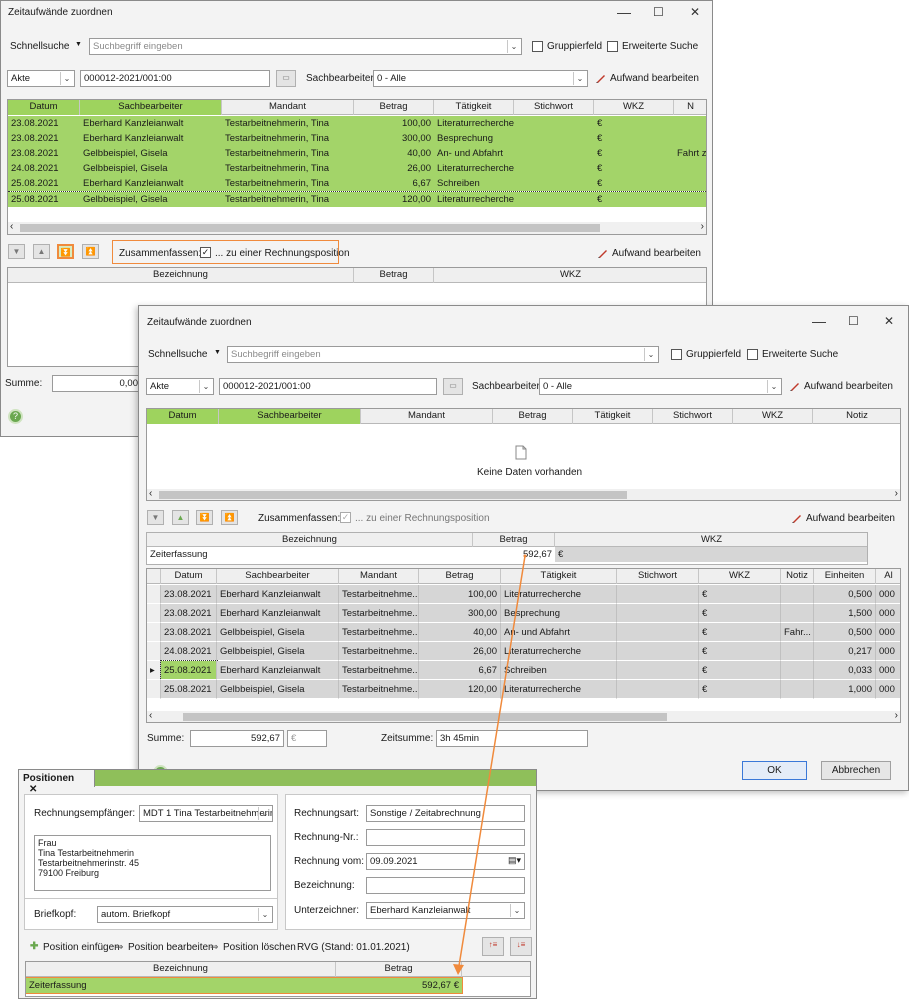 Image resolution: width=909 pixels, height=999 pixels. I want to click on summarize-checkbox: ✓, so click(205, 252).